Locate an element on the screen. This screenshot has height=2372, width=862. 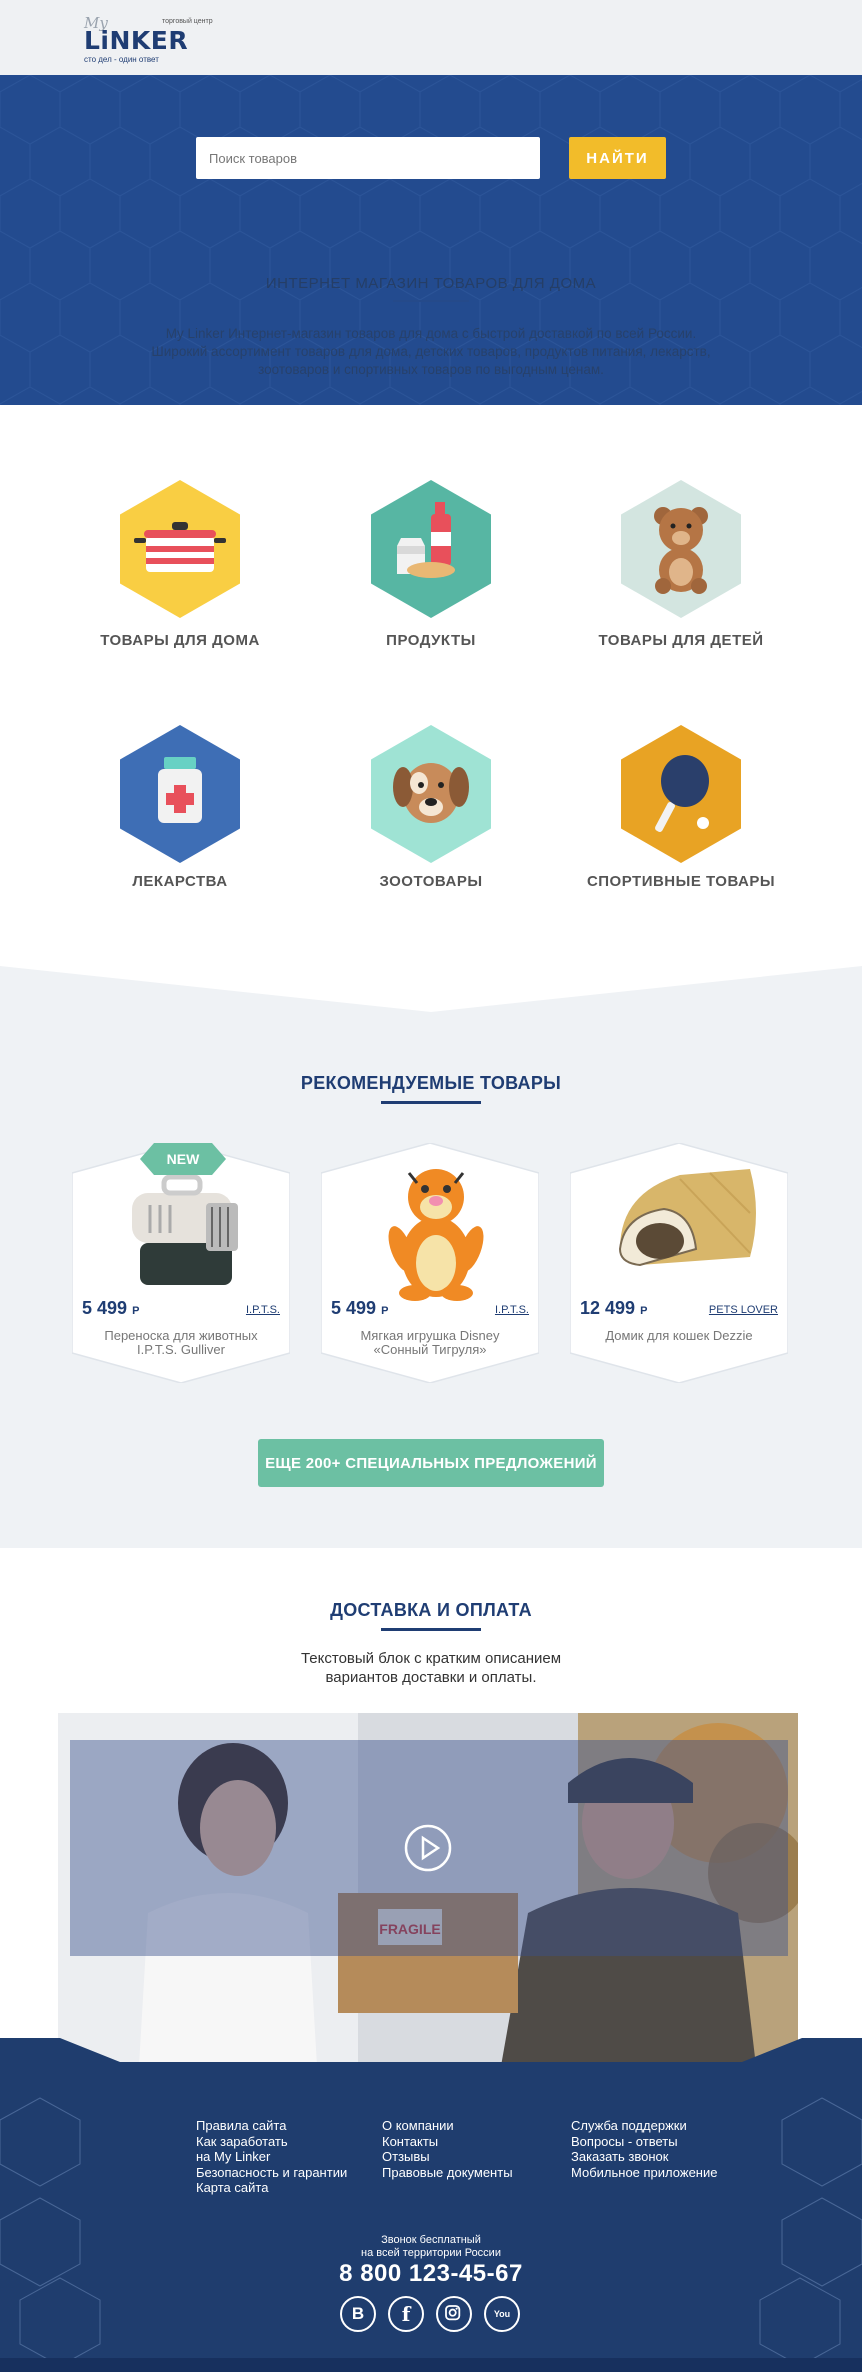
footer-link: Отзывы is located at coordinates (447, 2157).